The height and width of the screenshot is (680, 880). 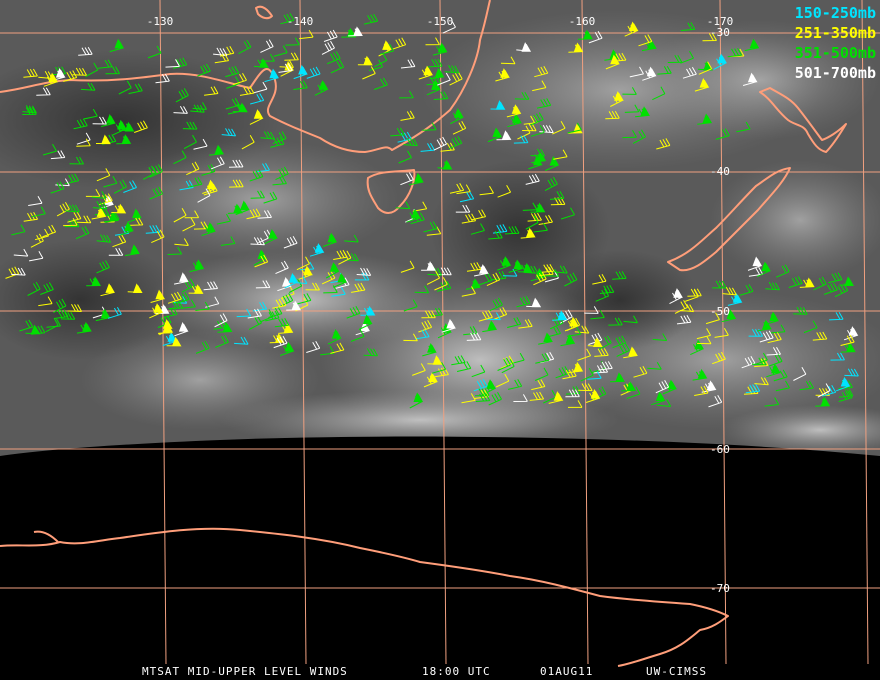 What do you see at coordinates (720, 588) in the screenshot?
I see `lat-label: -70` at bounding box center [720, 588].